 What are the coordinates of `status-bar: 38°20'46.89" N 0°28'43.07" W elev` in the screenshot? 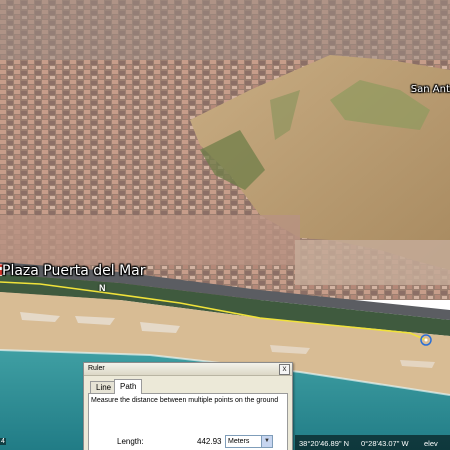 It's located at (372, 442).